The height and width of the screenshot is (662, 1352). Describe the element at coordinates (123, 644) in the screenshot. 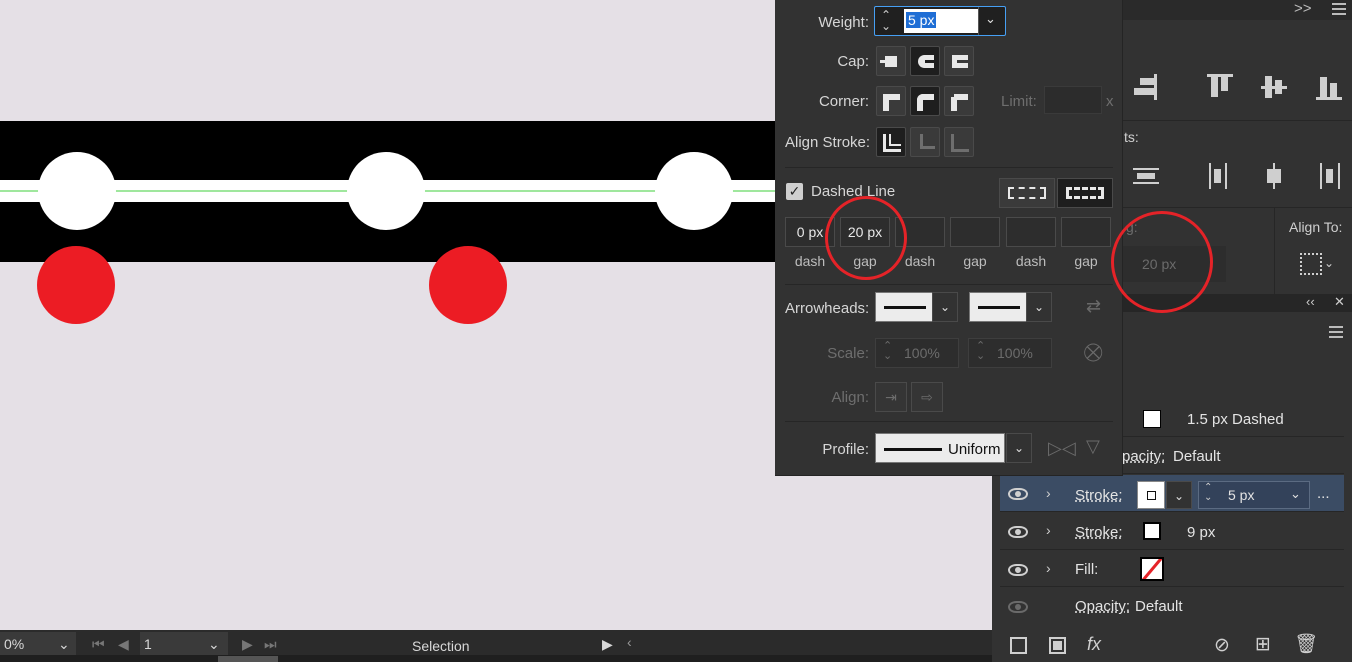

I see `previous-artboard-icon: ◀` at that location.